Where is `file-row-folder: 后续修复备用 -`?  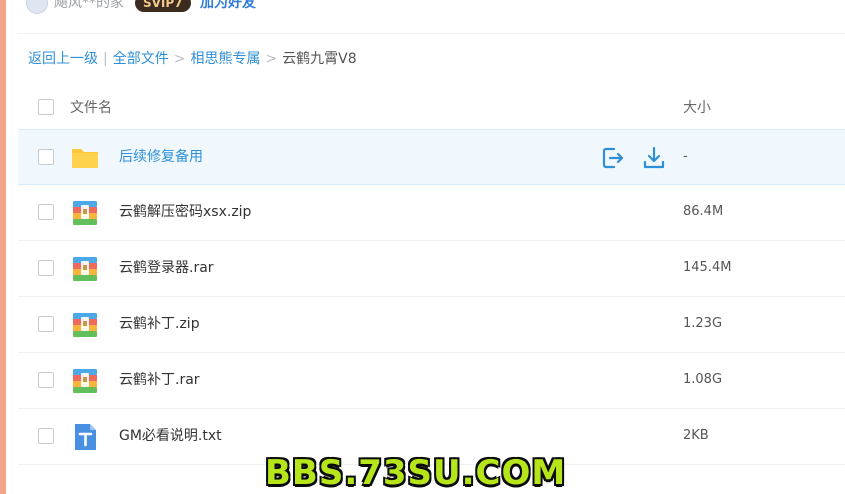
file-row-folder: 后续修复备用 - is located at coordinates (431, 157).